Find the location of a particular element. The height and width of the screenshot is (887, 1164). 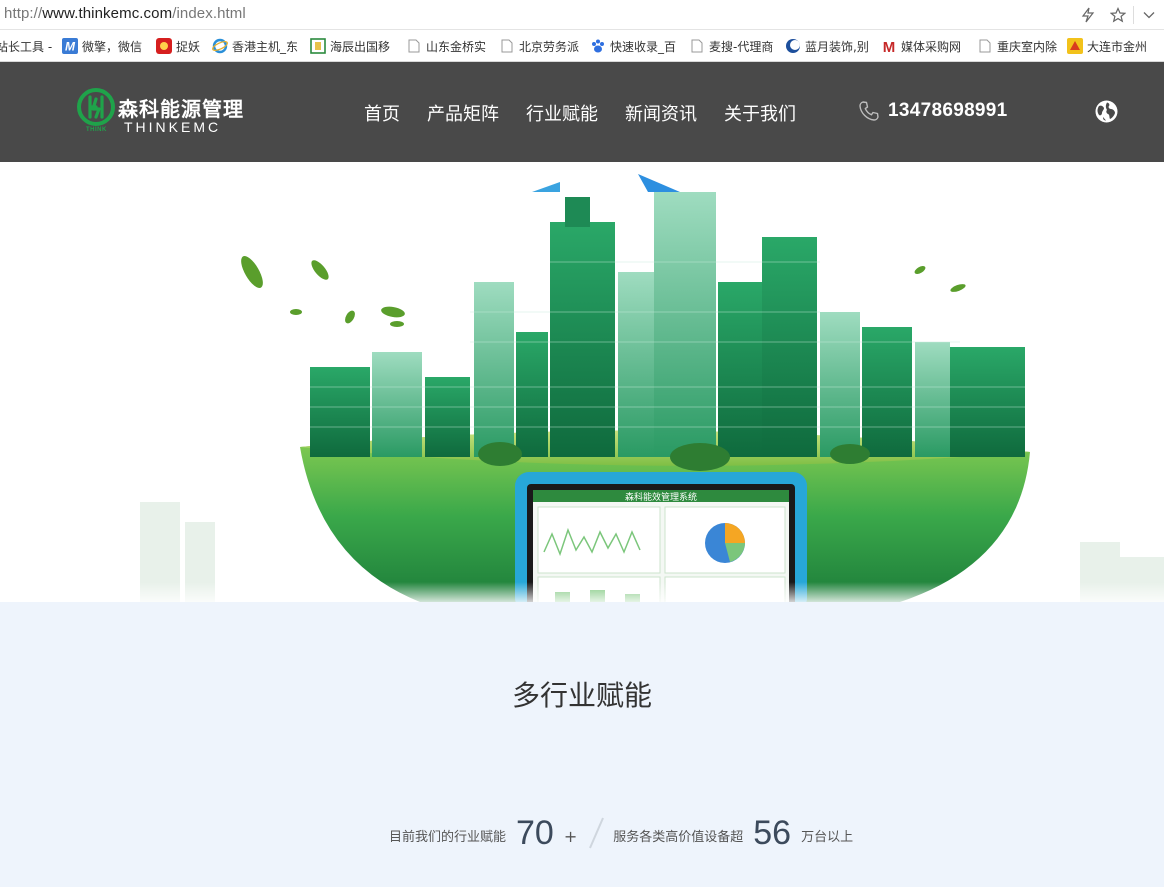

nav-products: 产品矩阵 is located at coordinates (463, 113).